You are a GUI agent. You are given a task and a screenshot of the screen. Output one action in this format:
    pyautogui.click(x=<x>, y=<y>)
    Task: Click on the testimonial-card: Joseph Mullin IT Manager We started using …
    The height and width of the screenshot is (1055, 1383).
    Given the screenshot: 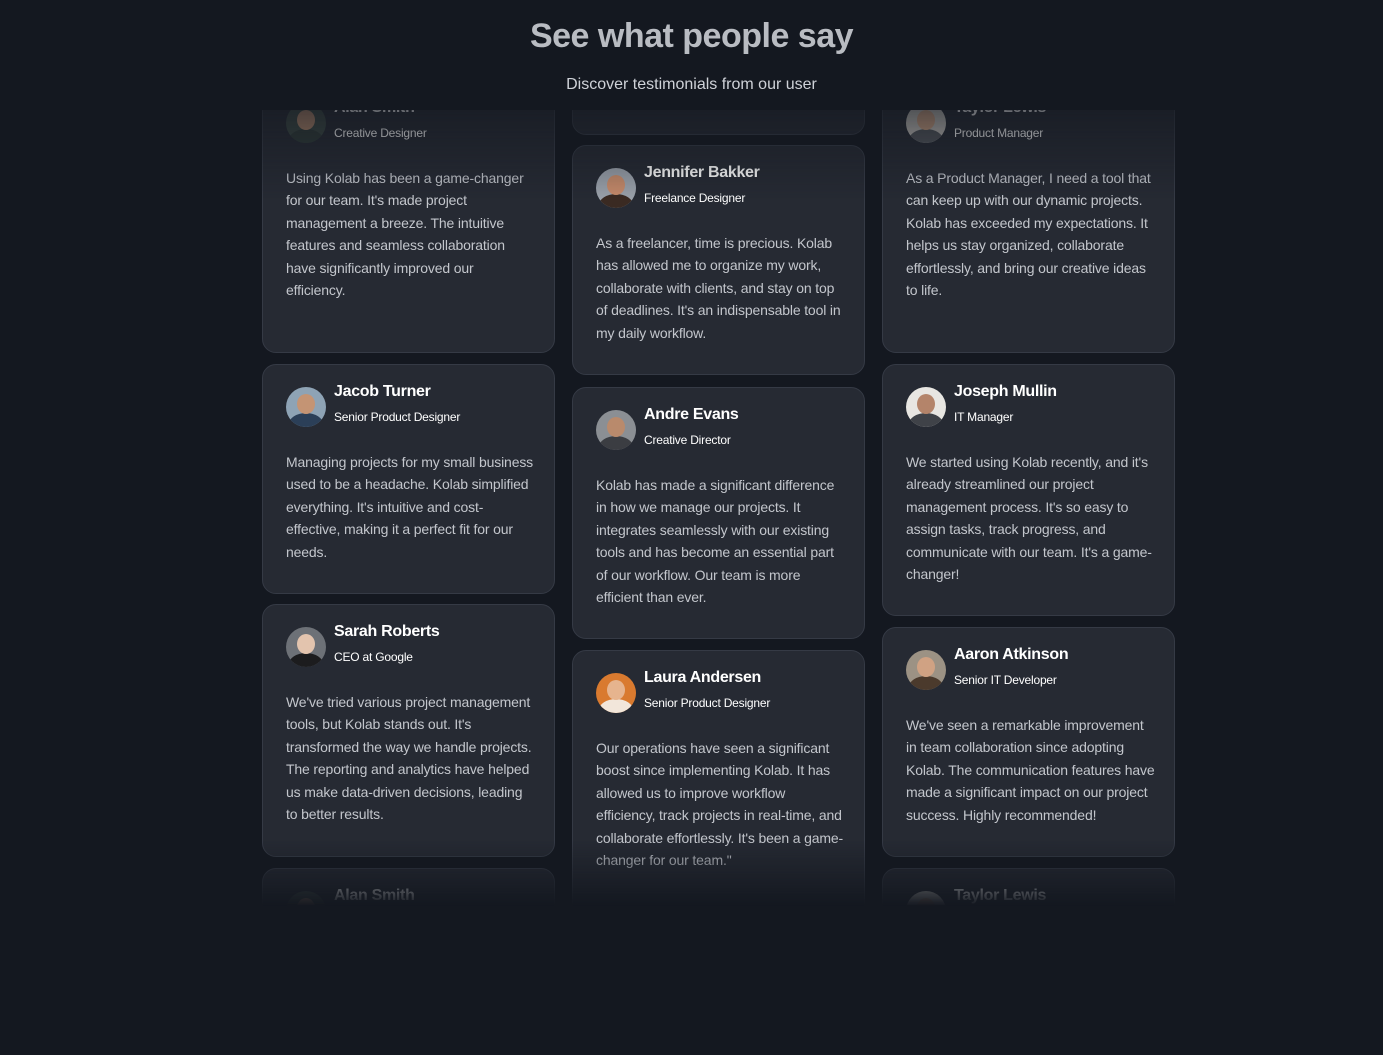 What is the action you would take?
    pyautogui.click(x=1028, y=490)
    